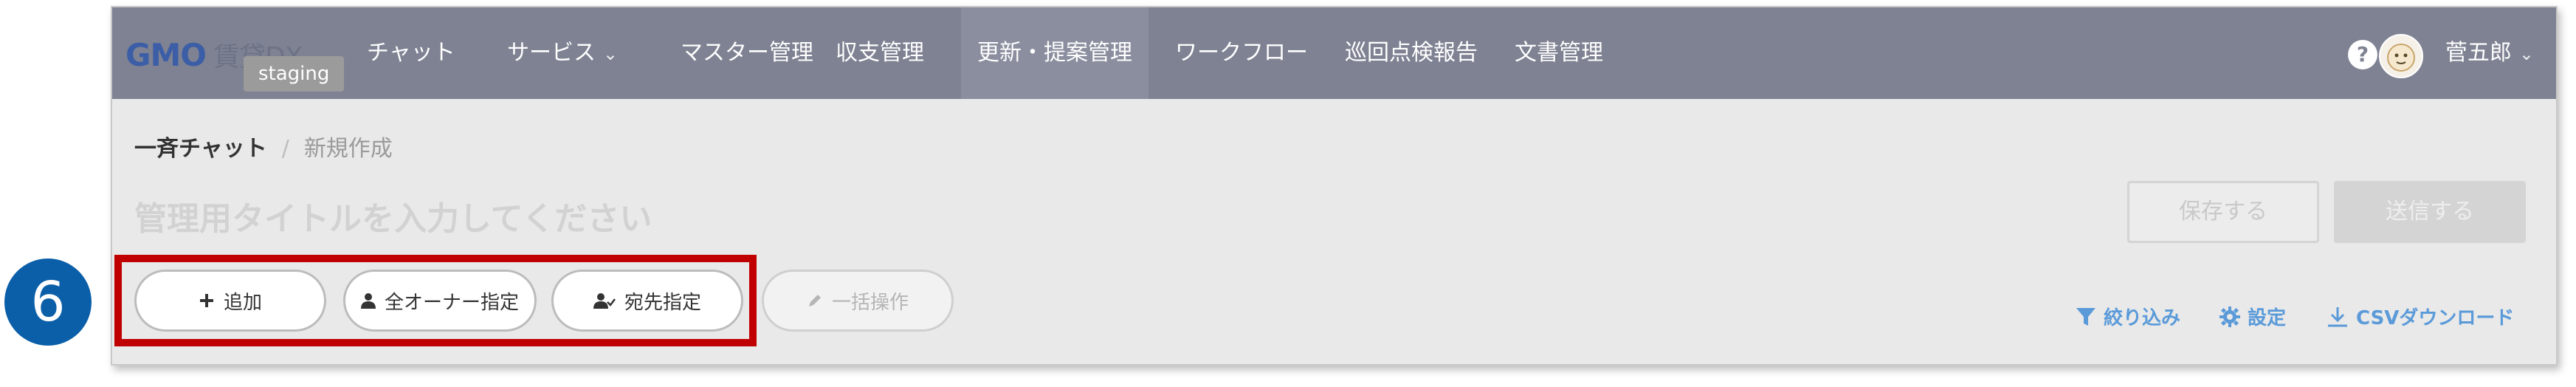 Image resolution: width=2576 pixels, height=387 pixels. I want to click on nav-renewal-label: 更新・提案管理, so click(1055, 53).